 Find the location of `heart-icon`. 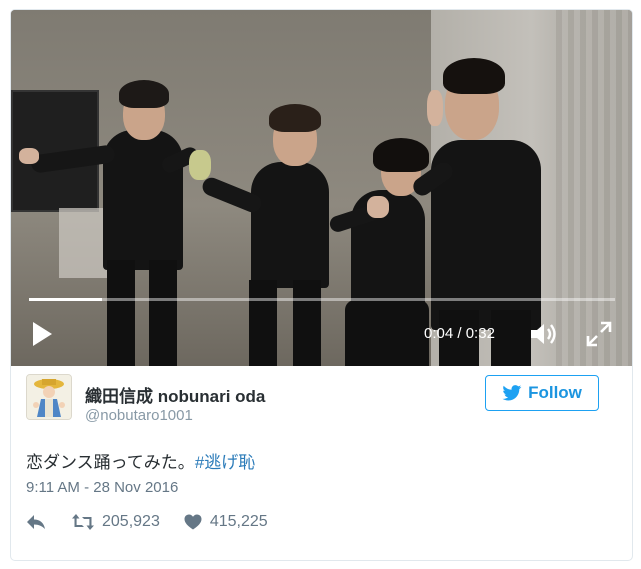

heart-icon is located at coordinates (193, 522).